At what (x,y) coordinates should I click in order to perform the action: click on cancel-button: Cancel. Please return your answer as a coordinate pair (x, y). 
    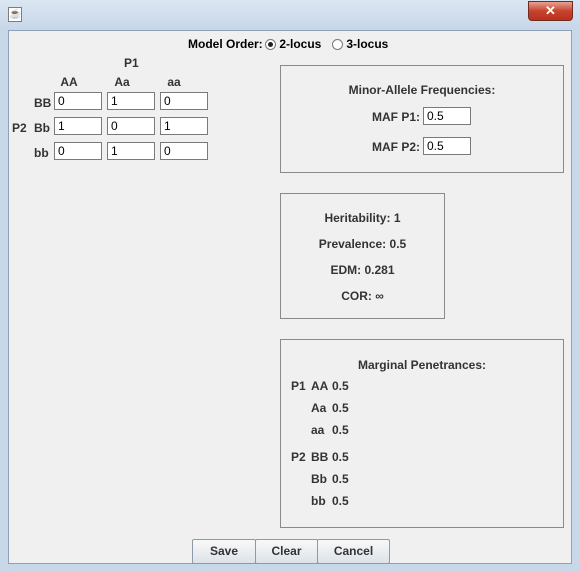
    Looking at the image, I should click on (353, 551).